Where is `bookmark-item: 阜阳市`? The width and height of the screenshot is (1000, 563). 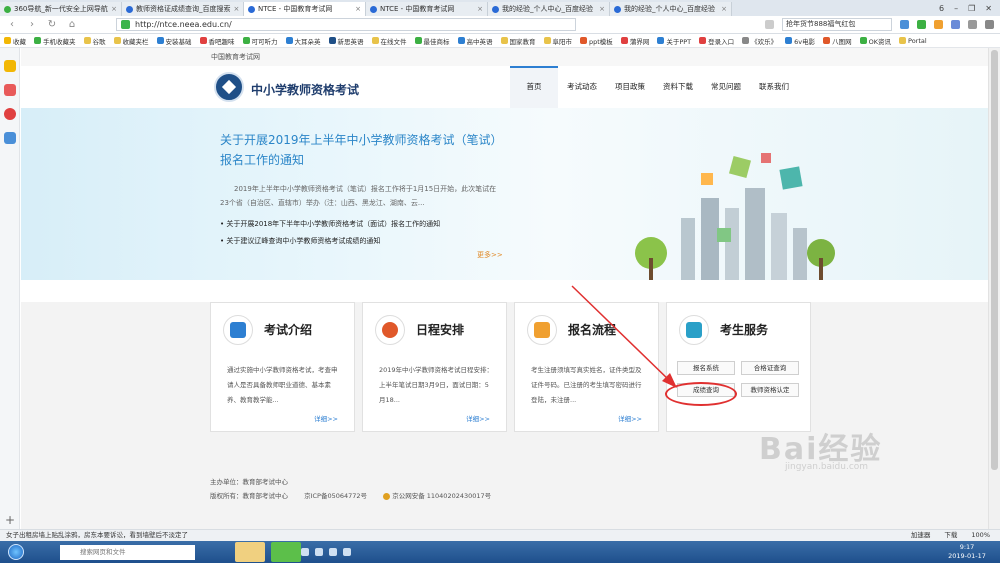
bookmark-item: 阜阳市 is located at coordinates (557, 41).